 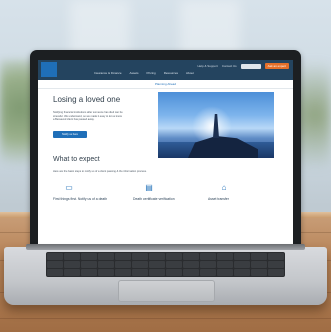 What do you see at coordinates (49, 69) in the screenshot?
I see `site-logo` at bounding box center [49, 69].